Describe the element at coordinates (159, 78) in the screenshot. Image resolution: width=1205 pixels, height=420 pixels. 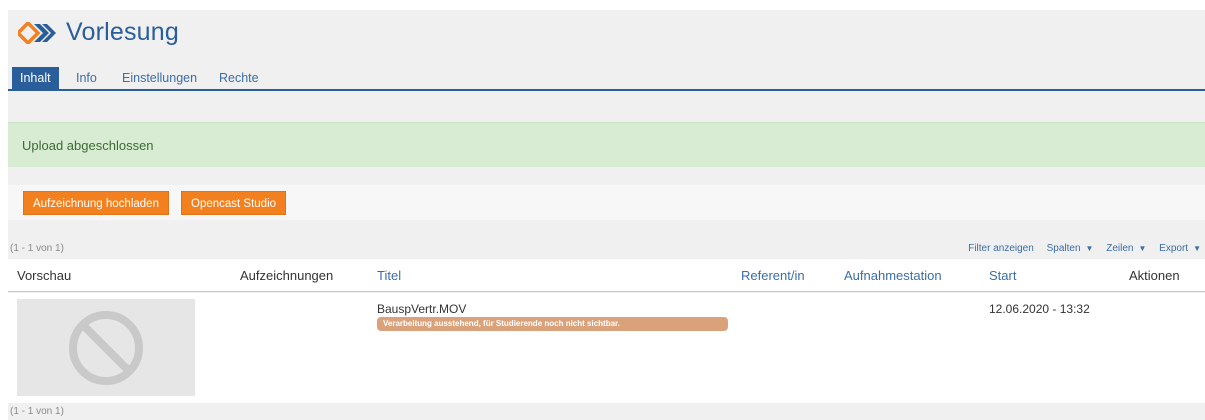
I see `tab-einstellungen: Einstellungen` at that location.